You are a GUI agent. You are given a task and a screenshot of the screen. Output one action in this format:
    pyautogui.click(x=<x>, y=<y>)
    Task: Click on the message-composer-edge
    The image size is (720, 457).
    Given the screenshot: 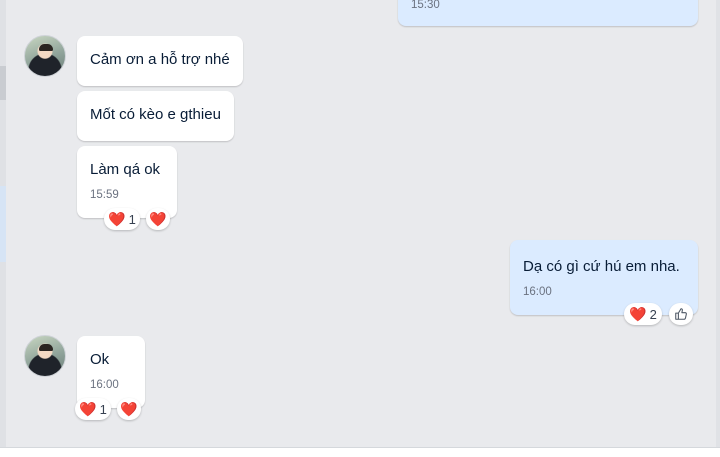 What is the action you would take?
    pyautogui.click(x=360, y=452)
    